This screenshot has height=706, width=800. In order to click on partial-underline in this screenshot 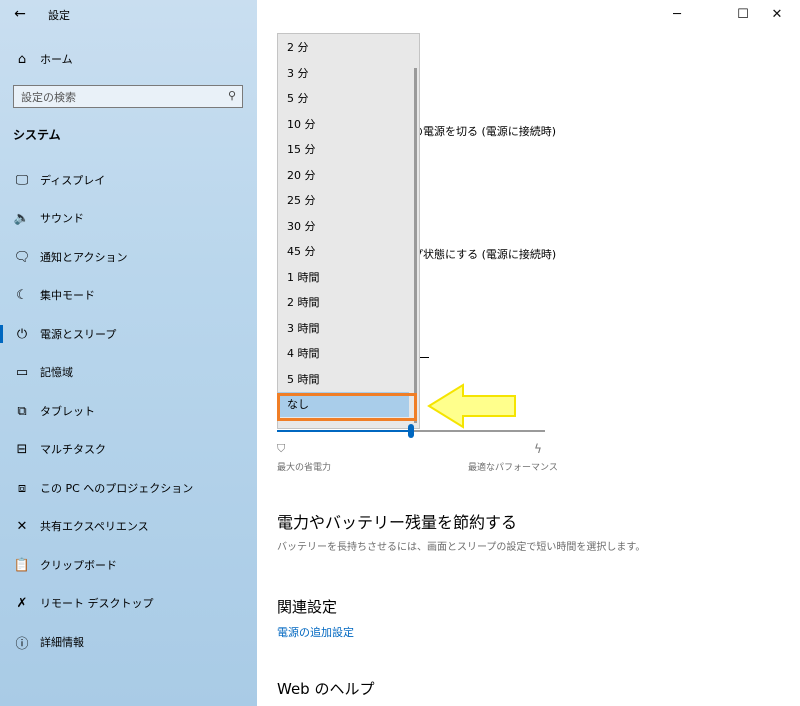, I will do `click(424, 357)`.